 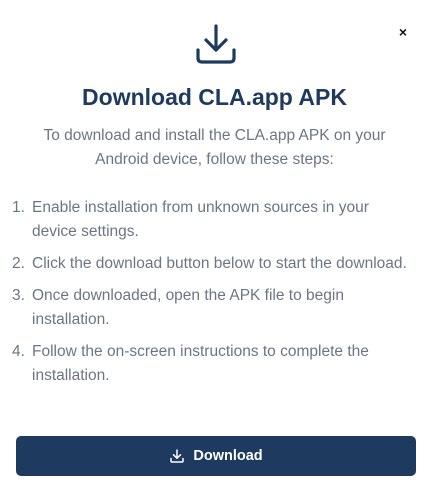 What do you see at coordinates (214, 97) in the screenshot?
I see `dialog-title: Download CLA.app APK` at bounding box center [214, 97].